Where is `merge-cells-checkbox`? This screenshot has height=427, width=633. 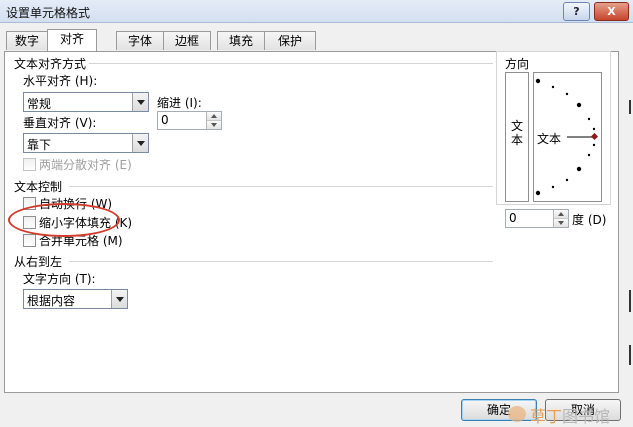
merge-cells-checkbox is located at coordinates (29, 240).